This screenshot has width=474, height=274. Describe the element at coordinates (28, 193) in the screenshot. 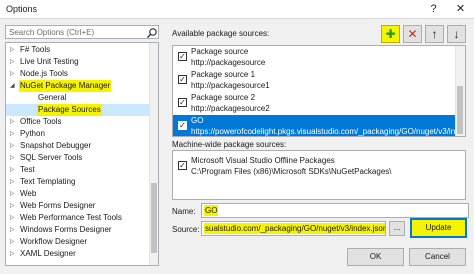

I see `tree-item-label: Web` at that location.